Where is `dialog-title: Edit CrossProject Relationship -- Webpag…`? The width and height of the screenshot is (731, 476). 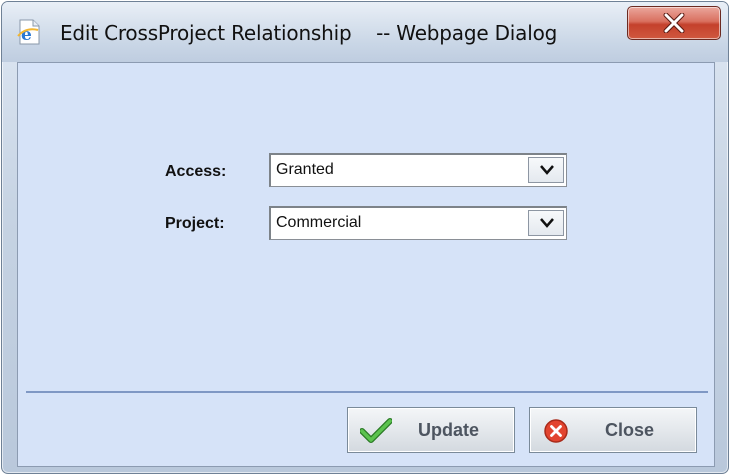
dialog-title: Edit CrossProject Relationship -- Webpag… is located at coordinates (309, 33).